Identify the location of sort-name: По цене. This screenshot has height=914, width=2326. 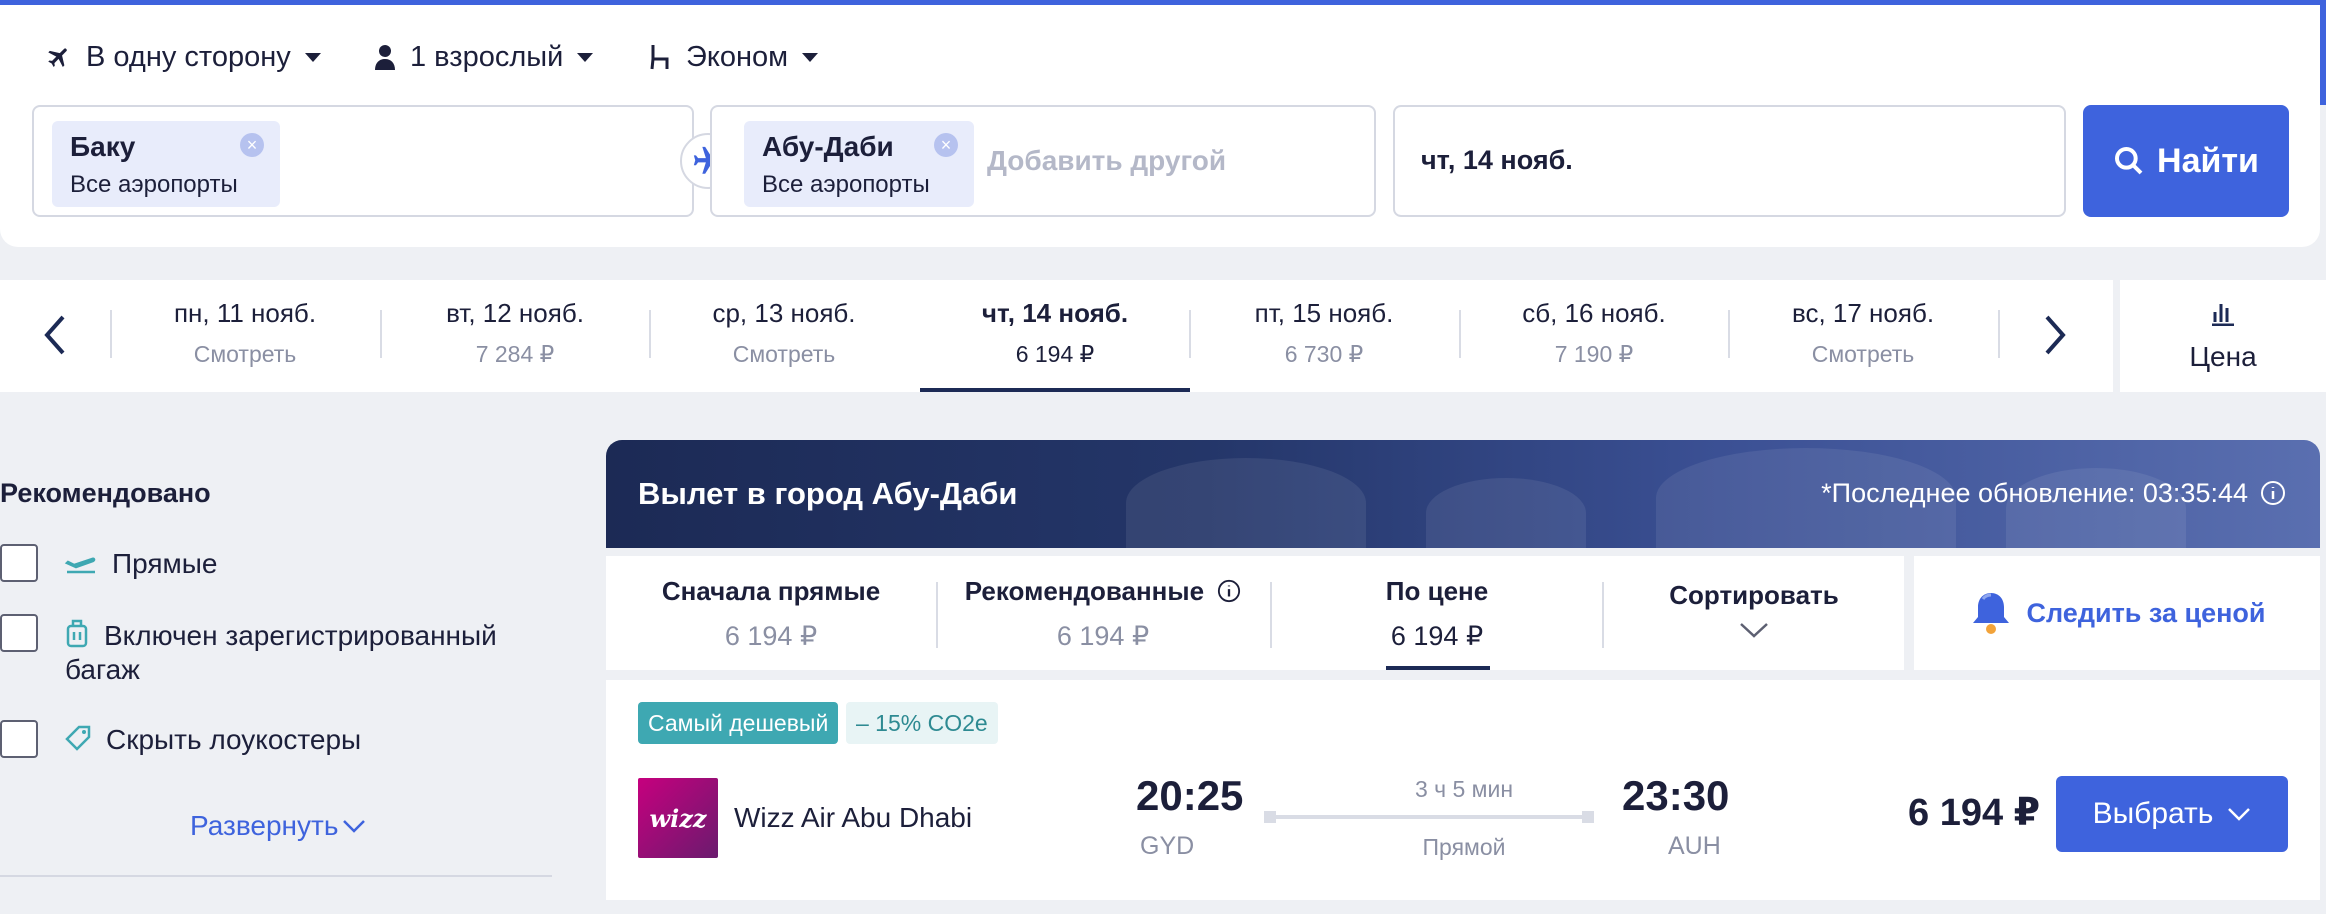
(1437, 591).